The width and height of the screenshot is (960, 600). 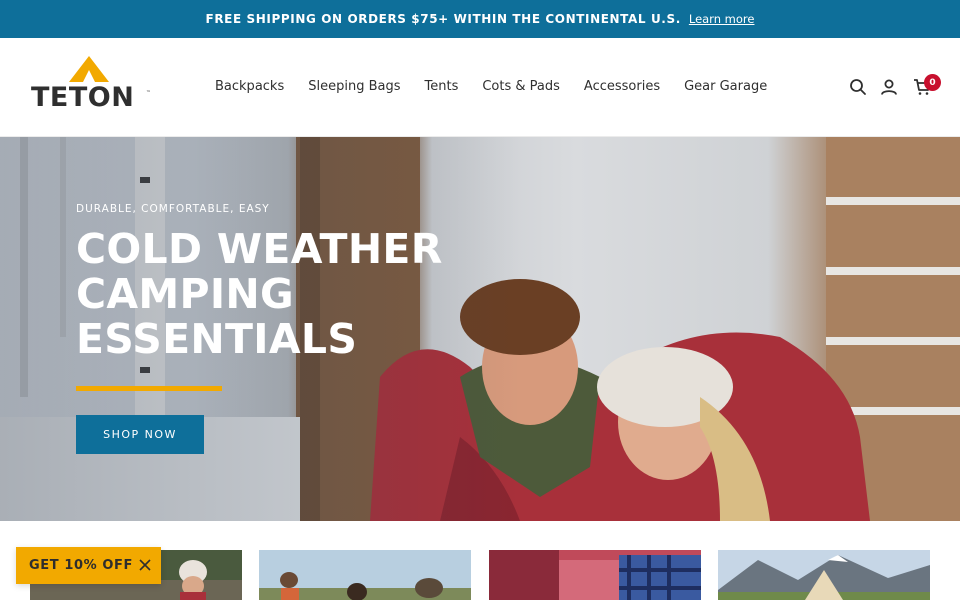 What do you see at coordinates (148, 93) in the screenshot?
I see `logo-trademark: ™` at bounding box center [148, 93].